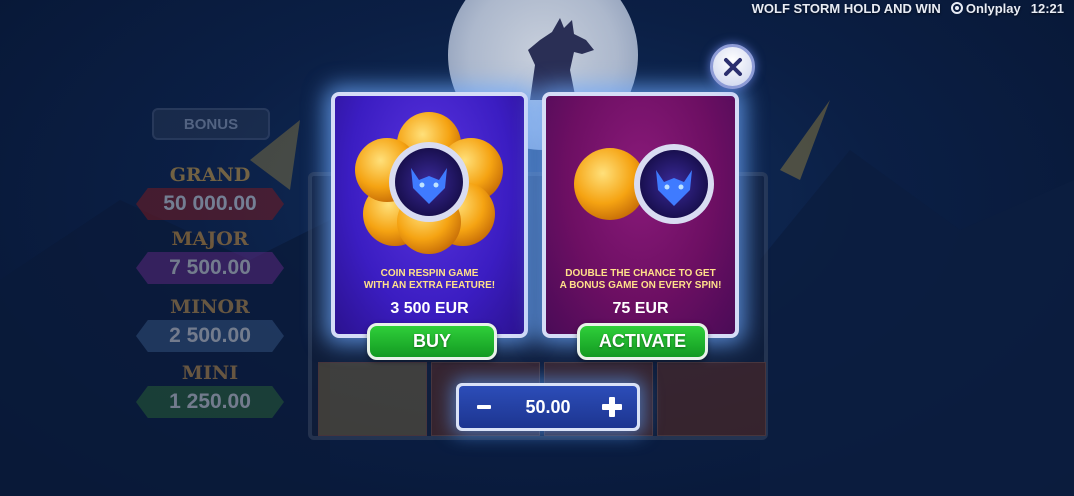 The image size is (1074, 496). I want to click on top-status-bar: WOLF STORM HOLD AND WIN Onlyplay 12:21, so click(913, 8).